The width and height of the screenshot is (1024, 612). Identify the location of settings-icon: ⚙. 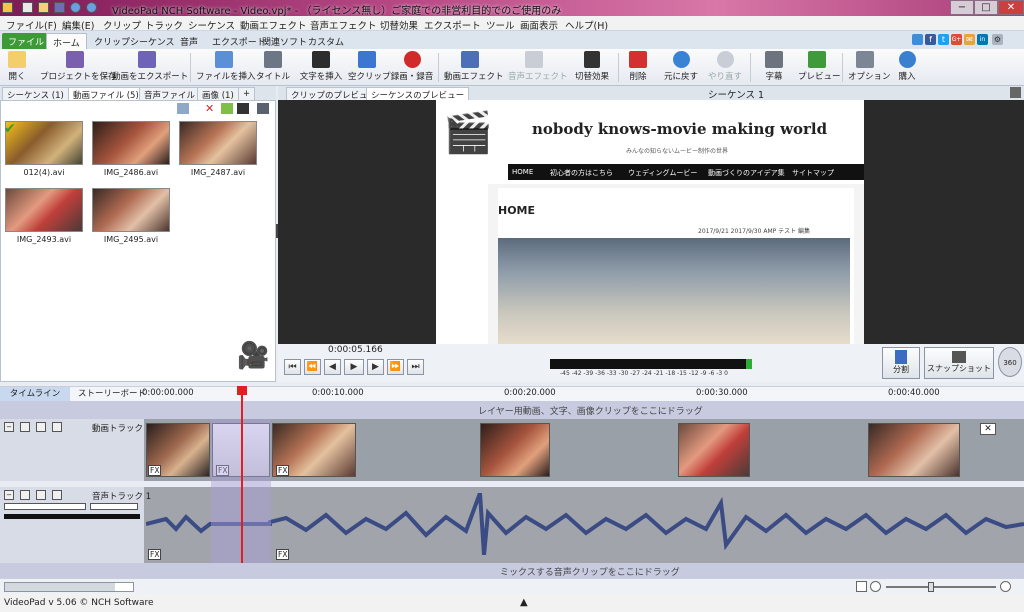
(997, 39).